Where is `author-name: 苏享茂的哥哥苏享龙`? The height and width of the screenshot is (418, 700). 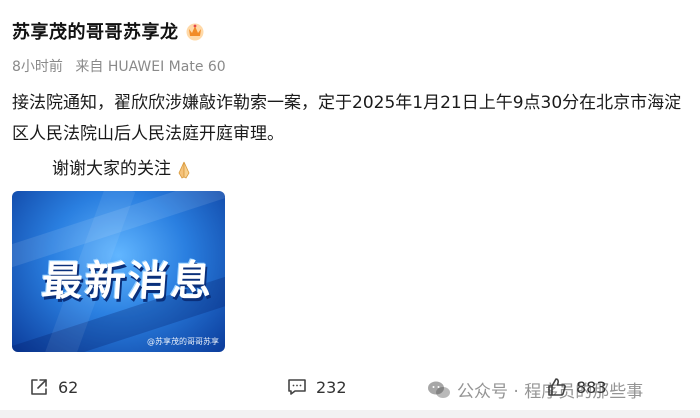 author-name: 苏享茂的哥哥苏享龙 is located at coordinates (95, 31).